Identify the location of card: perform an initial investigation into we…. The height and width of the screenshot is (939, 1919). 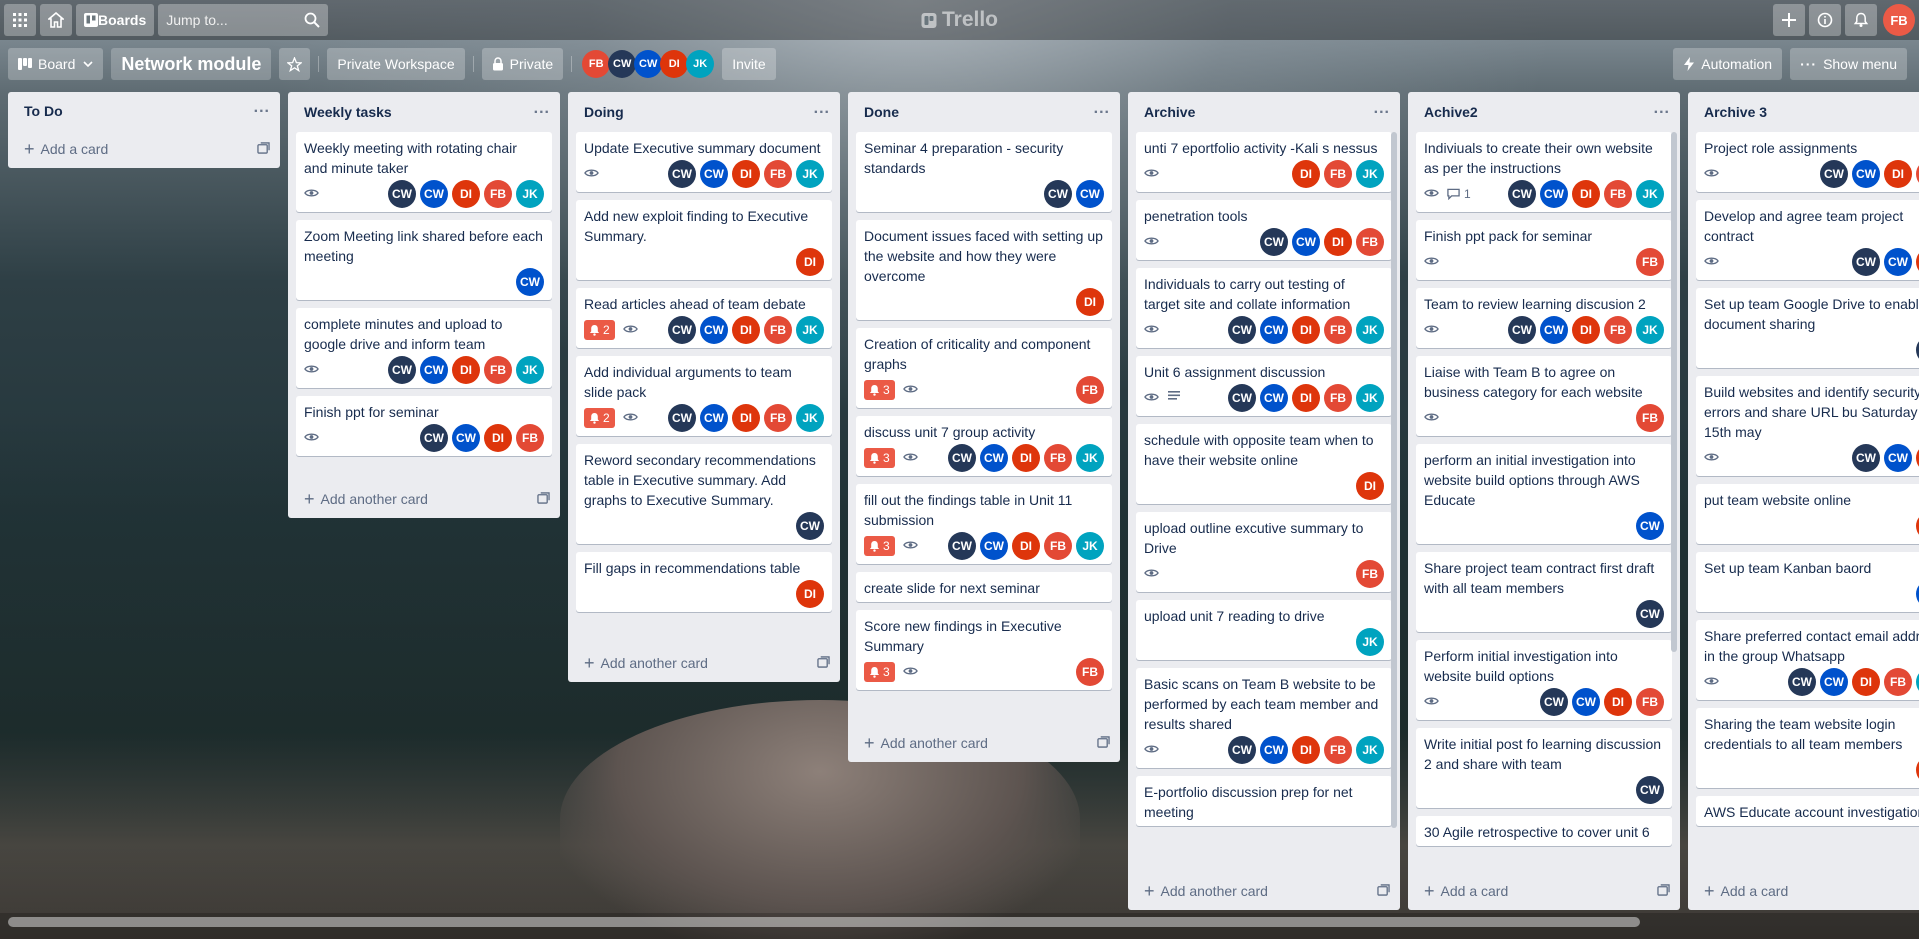
(1544, 494).